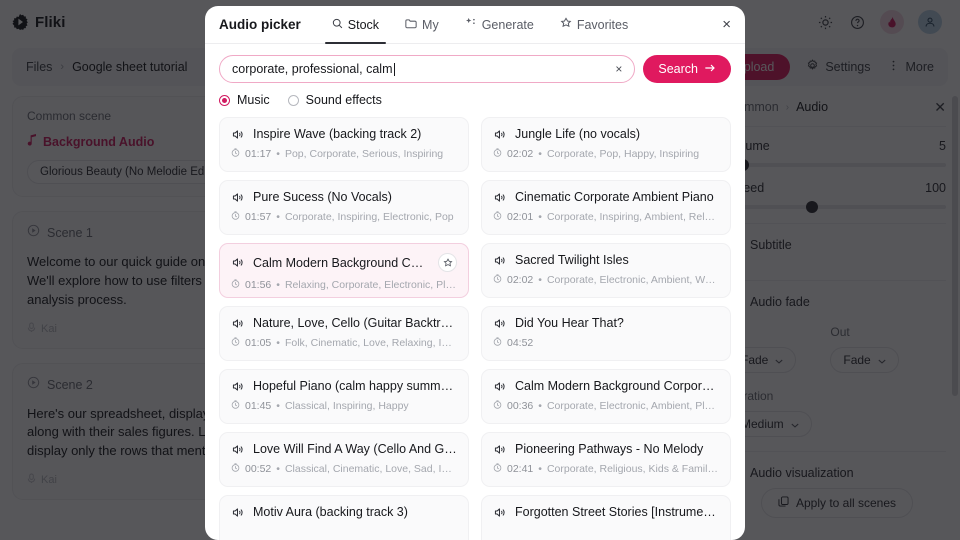 This screenshot has height=540, width=960. Describe the element at coordinates (422, 24) in the screenshot. I see `tab-my: My` at that location.